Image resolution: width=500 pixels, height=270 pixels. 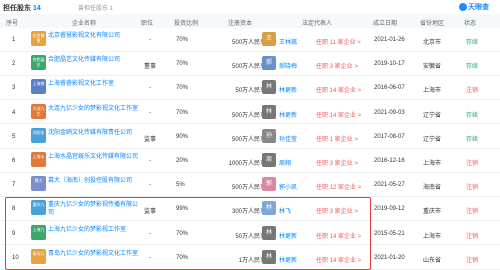 I want to click on avatar: 郭, so click(x=269, y=184).